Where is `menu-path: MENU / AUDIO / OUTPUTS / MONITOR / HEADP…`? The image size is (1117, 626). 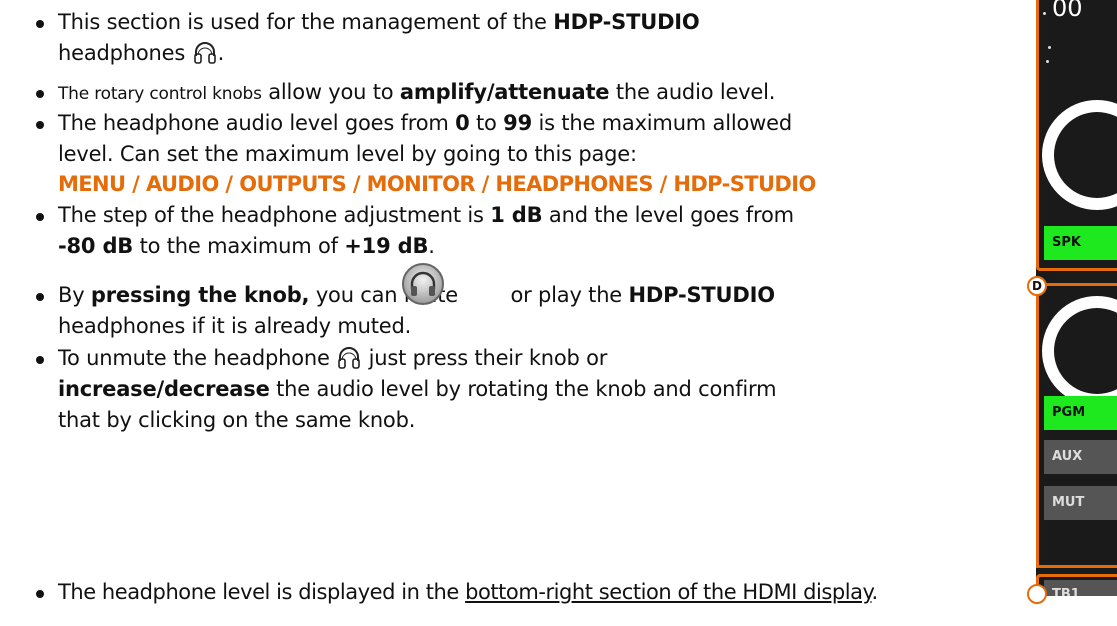 menu-path: MENU / AUDIO / OUTPUTS / MONITOR / HEADP… is located at coordinates (437, 184).